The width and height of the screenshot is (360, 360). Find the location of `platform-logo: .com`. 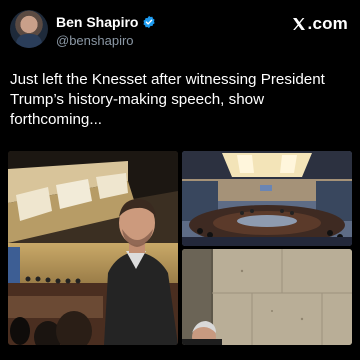

platform-logo: .com is located at coordinates (319, 24).